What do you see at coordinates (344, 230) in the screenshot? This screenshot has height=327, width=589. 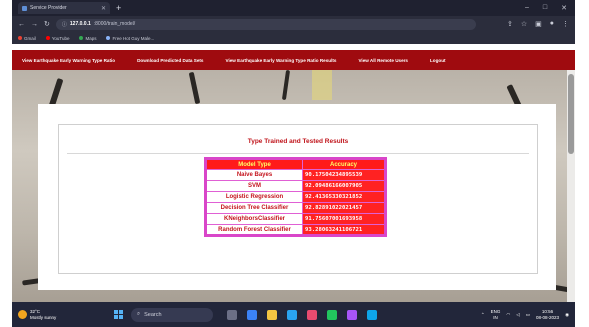 I see `accuracy-value: 93.28063241106721` at bounding box center [344, 230].